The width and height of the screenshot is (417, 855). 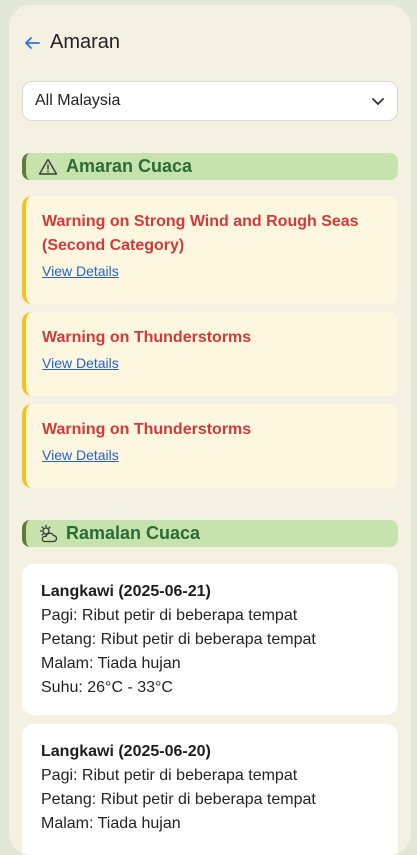 I want to click on region-select-value: All Malaysia, so click(x=78, y=100).